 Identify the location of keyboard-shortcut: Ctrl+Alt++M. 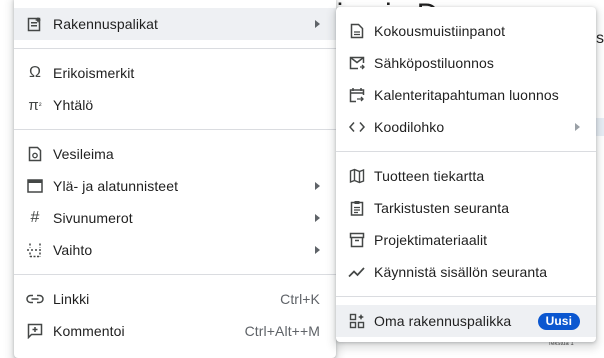
(282, 331).